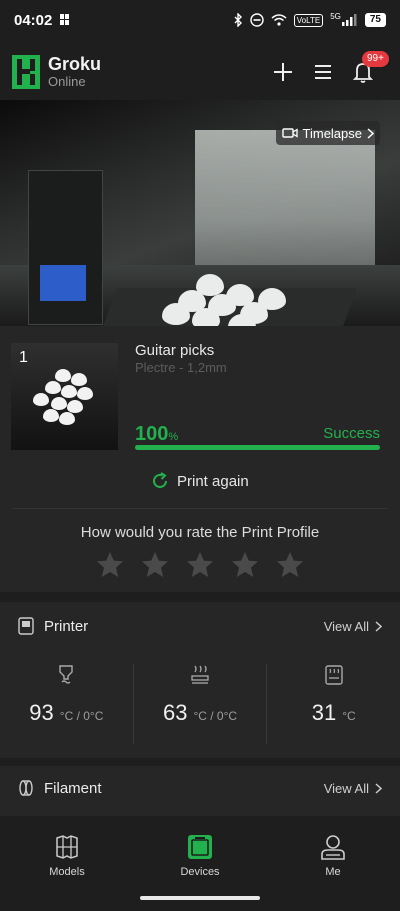 Image resolution: width=400 pixels, height=911 pixels. I want to click on progress-bar, so click(257, 447).